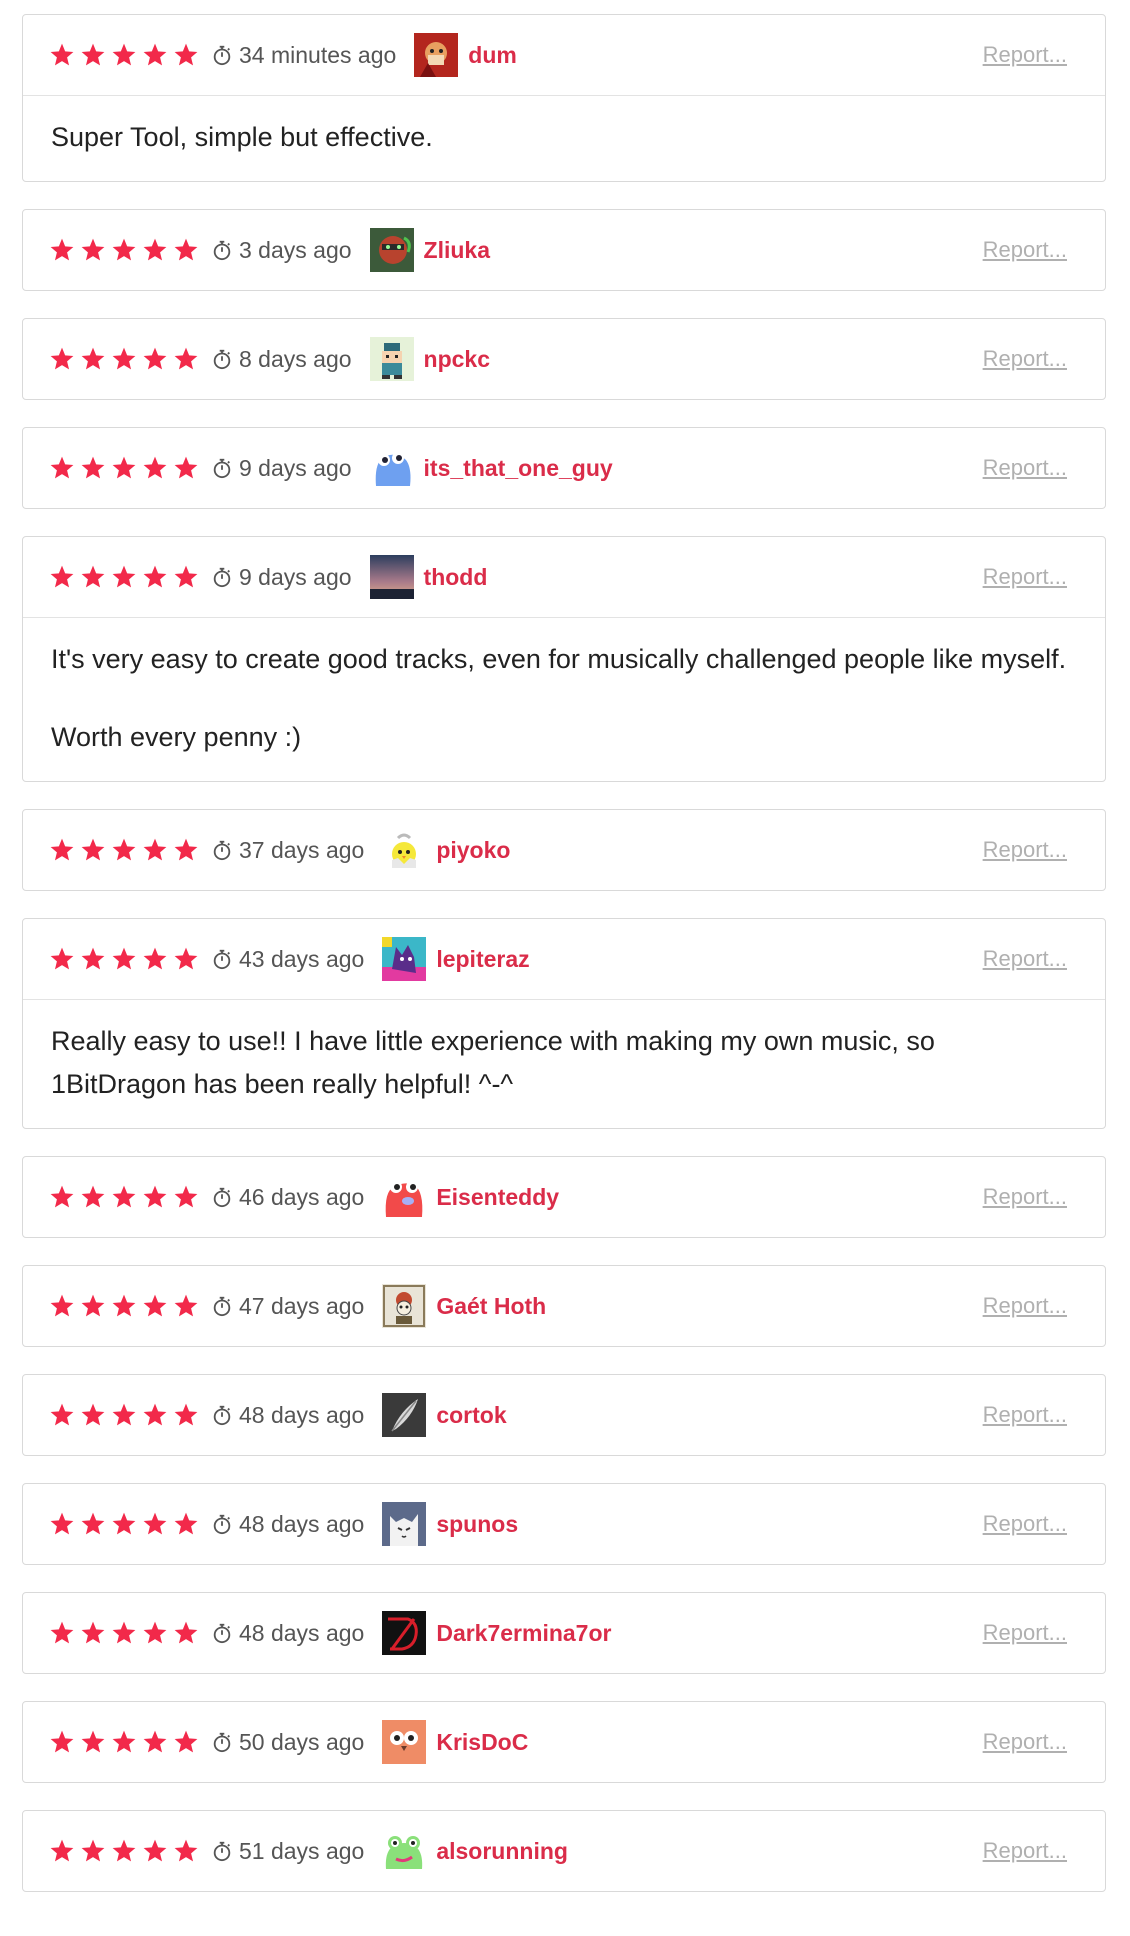 Image resolution: width=1130 pixels, height=1936 pixels. What do you see at coordinates (473, 850) in the screenshot?
I see `username-link: piyoko` at bounding box center [473, 850].